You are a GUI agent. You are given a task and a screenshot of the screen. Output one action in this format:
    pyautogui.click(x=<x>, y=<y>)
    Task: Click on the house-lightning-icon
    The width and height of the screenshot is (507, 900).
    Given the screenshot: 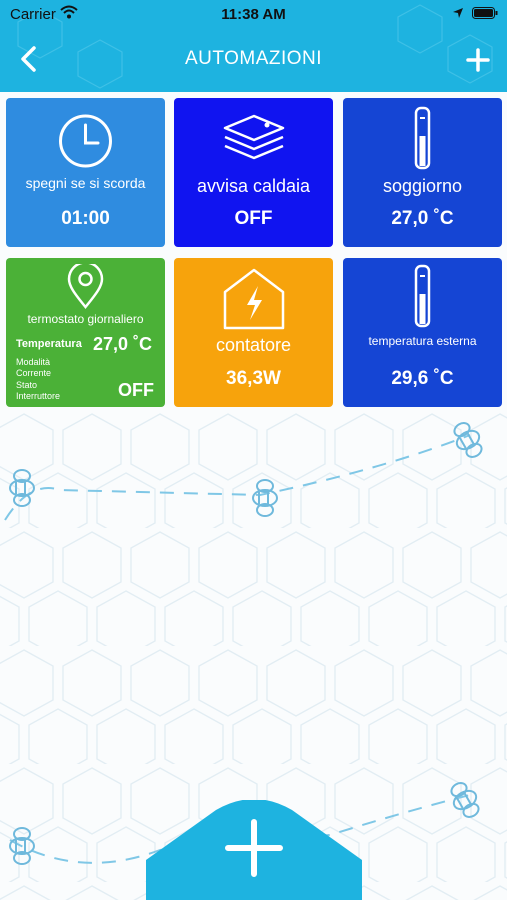 What is the action you would take?
    pyautogui.click(x=254, y=299)
    